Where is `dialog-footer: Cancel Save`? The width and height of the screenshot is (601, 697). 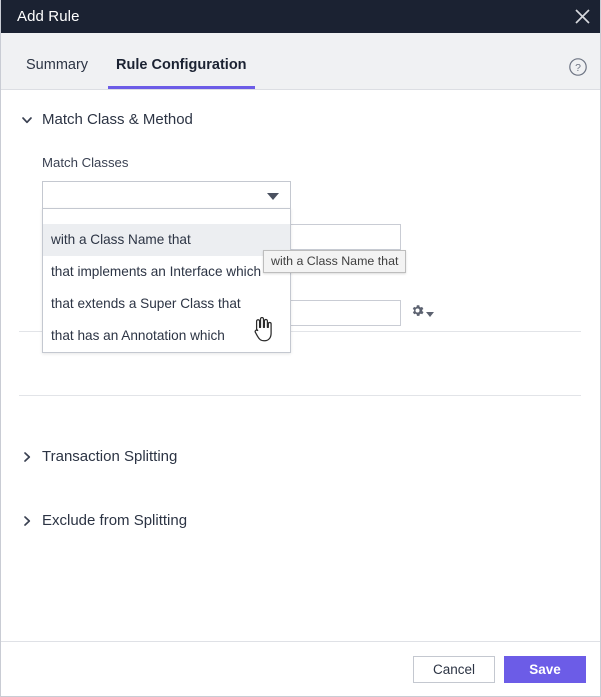 dialog-footer: Cancel Save is located at coordinates (300, 668).